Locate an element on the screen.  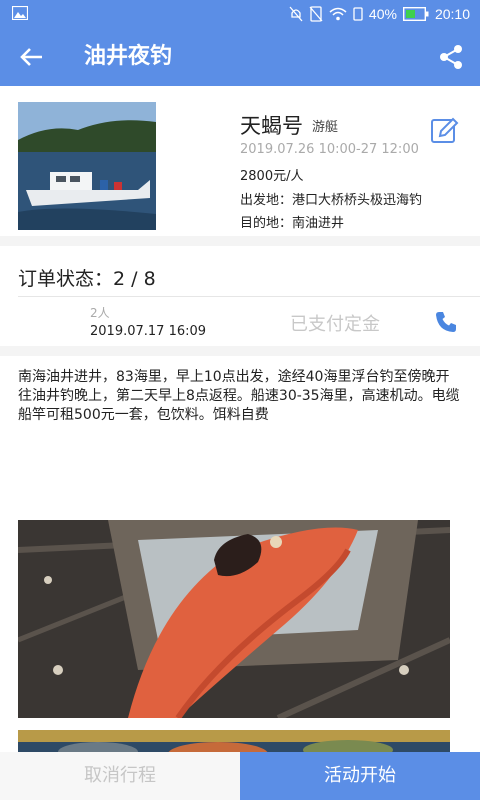
arrow-left-icon is located at coordinates (32, 57).